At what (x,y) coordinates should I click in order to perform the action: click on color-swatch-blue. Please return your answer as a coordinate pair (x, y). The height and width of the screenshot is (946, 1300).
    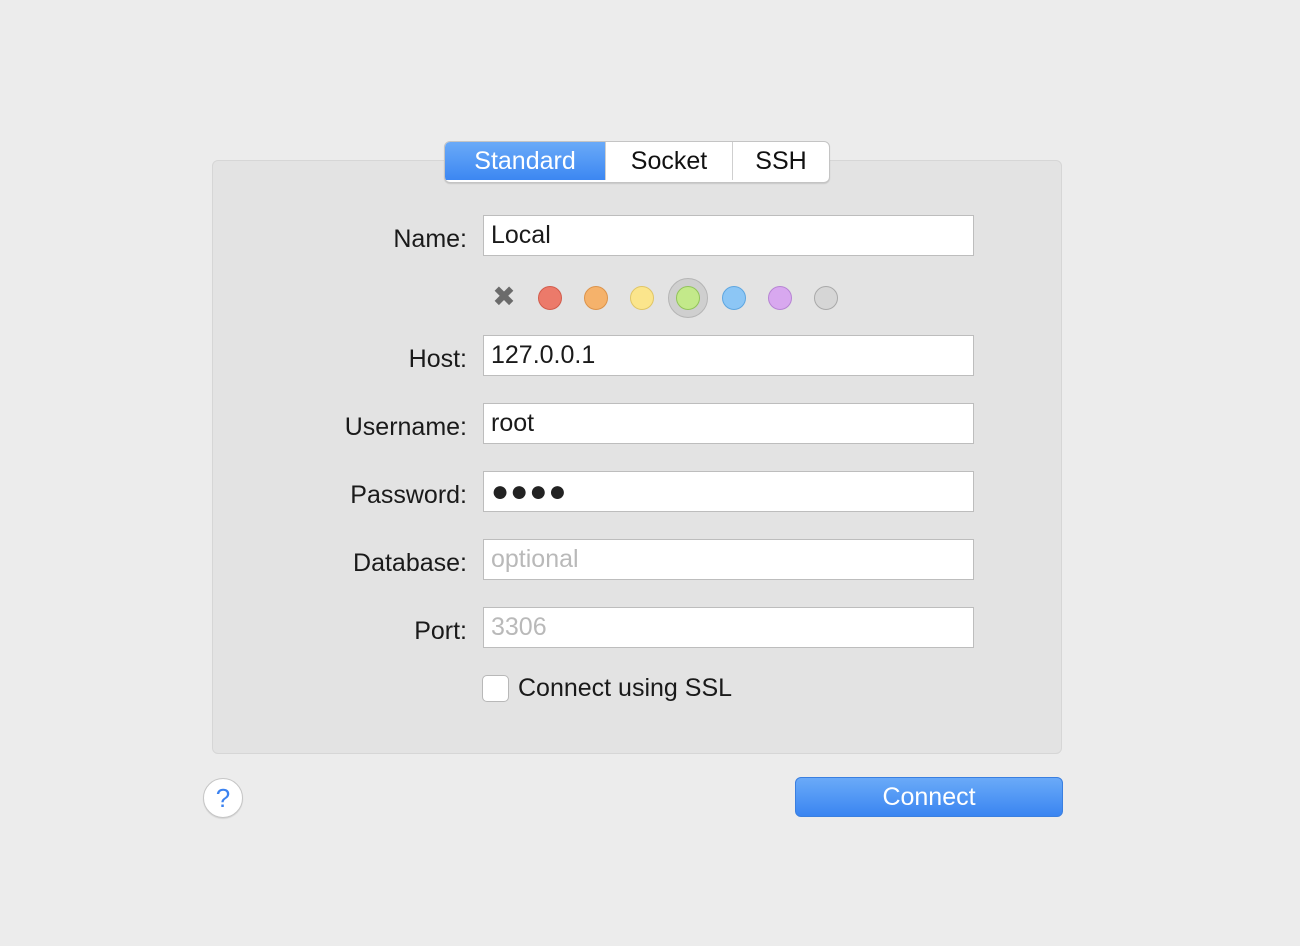
    Looking at the image, I should click on (734, 298).